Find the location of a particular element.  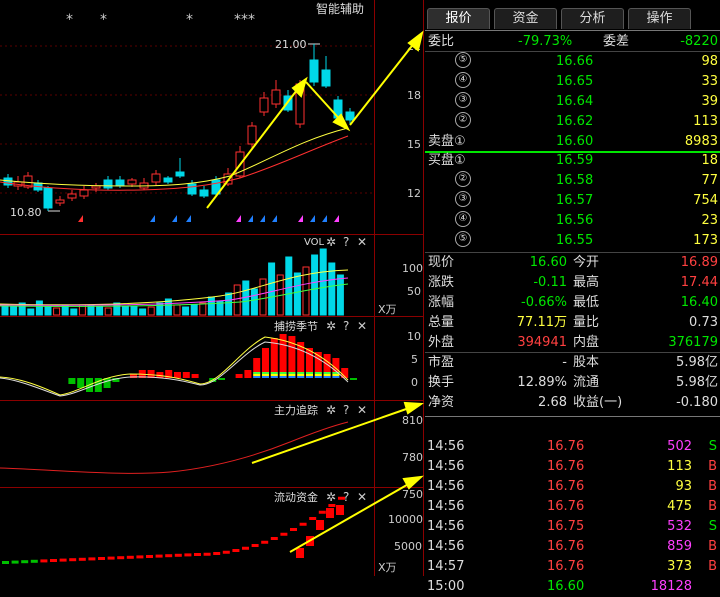

stat-value: 16.40 is located at coordinates (699, 302).